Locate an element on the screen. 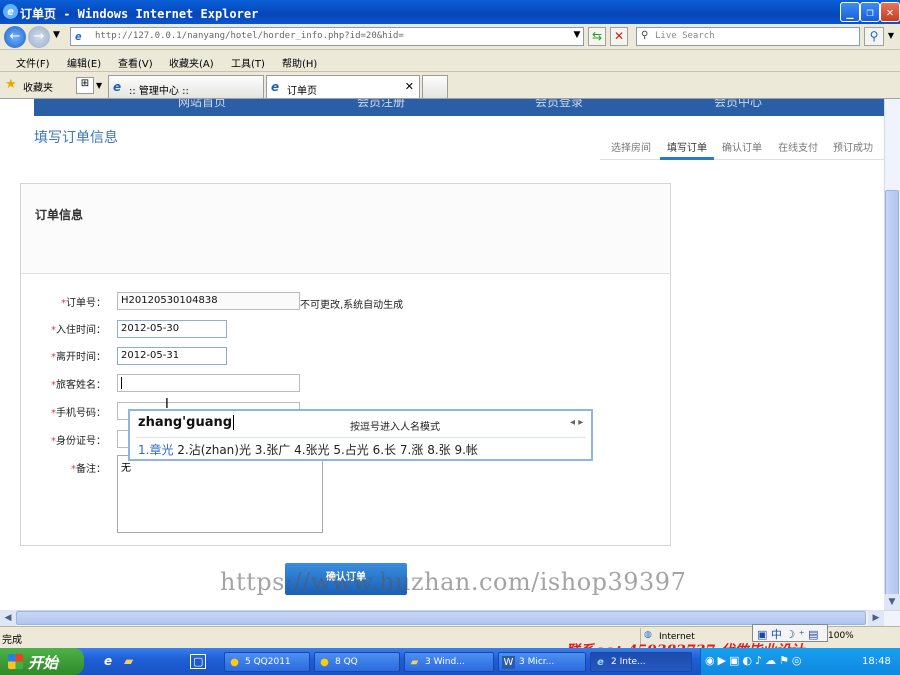 This screenshot has height=675, width=900. tab-label: 订单页 is located at coordinates (302, 91).